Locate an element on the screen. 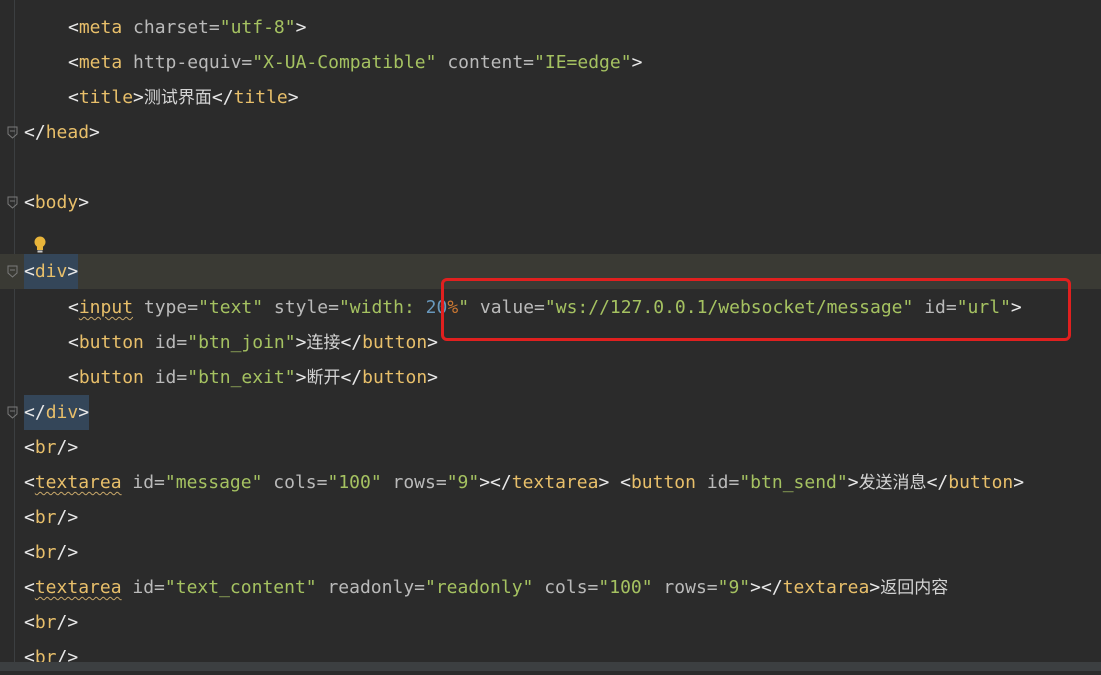 This screenshot has height=675, width=1101. highlight-annotation-box is located at coordinates (756, 309).